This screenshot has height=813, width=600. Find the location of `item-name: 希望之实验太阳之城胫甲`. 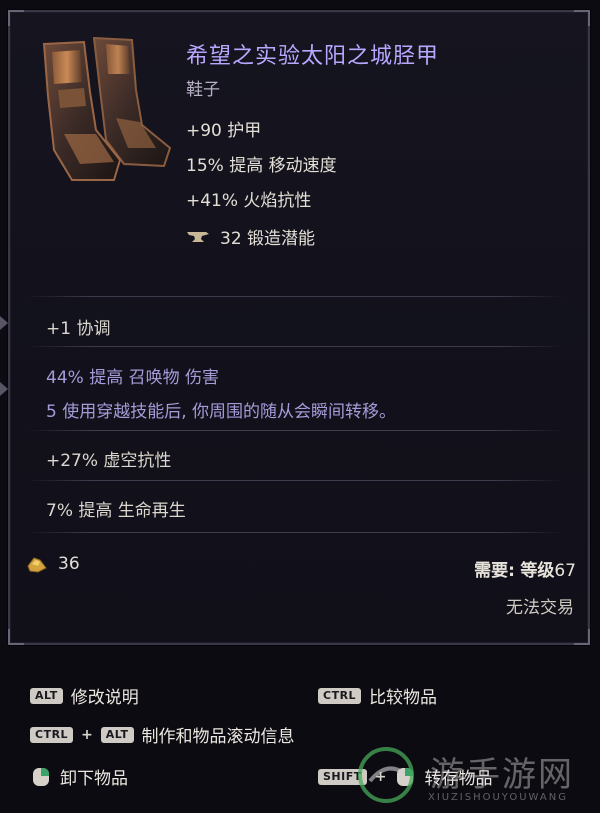

item-name: 希望之实验太阳之城胫甲 is located at coordinates (313, 56).